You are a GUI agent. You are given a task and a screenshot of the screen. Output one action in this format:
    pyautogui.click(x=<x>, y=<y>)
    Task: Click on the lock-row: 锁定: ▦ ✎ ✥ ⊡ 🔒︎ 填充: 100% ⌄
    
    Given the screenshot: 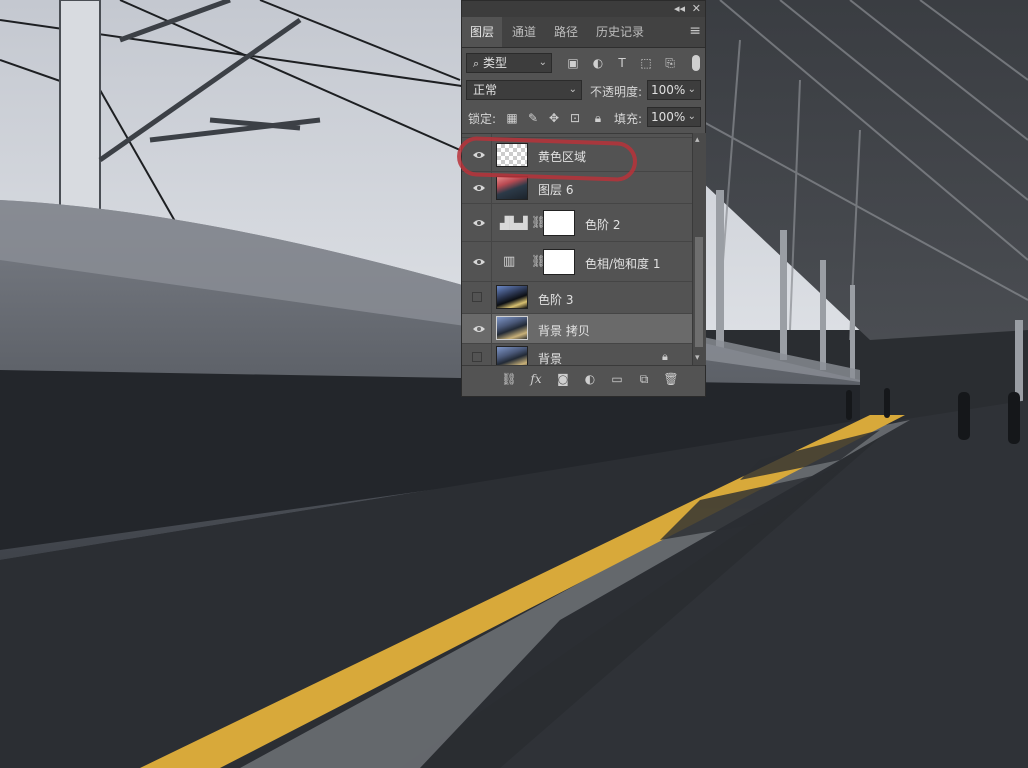 What is the action you would take?
    pyautogui.click(x=583, y=118)
    